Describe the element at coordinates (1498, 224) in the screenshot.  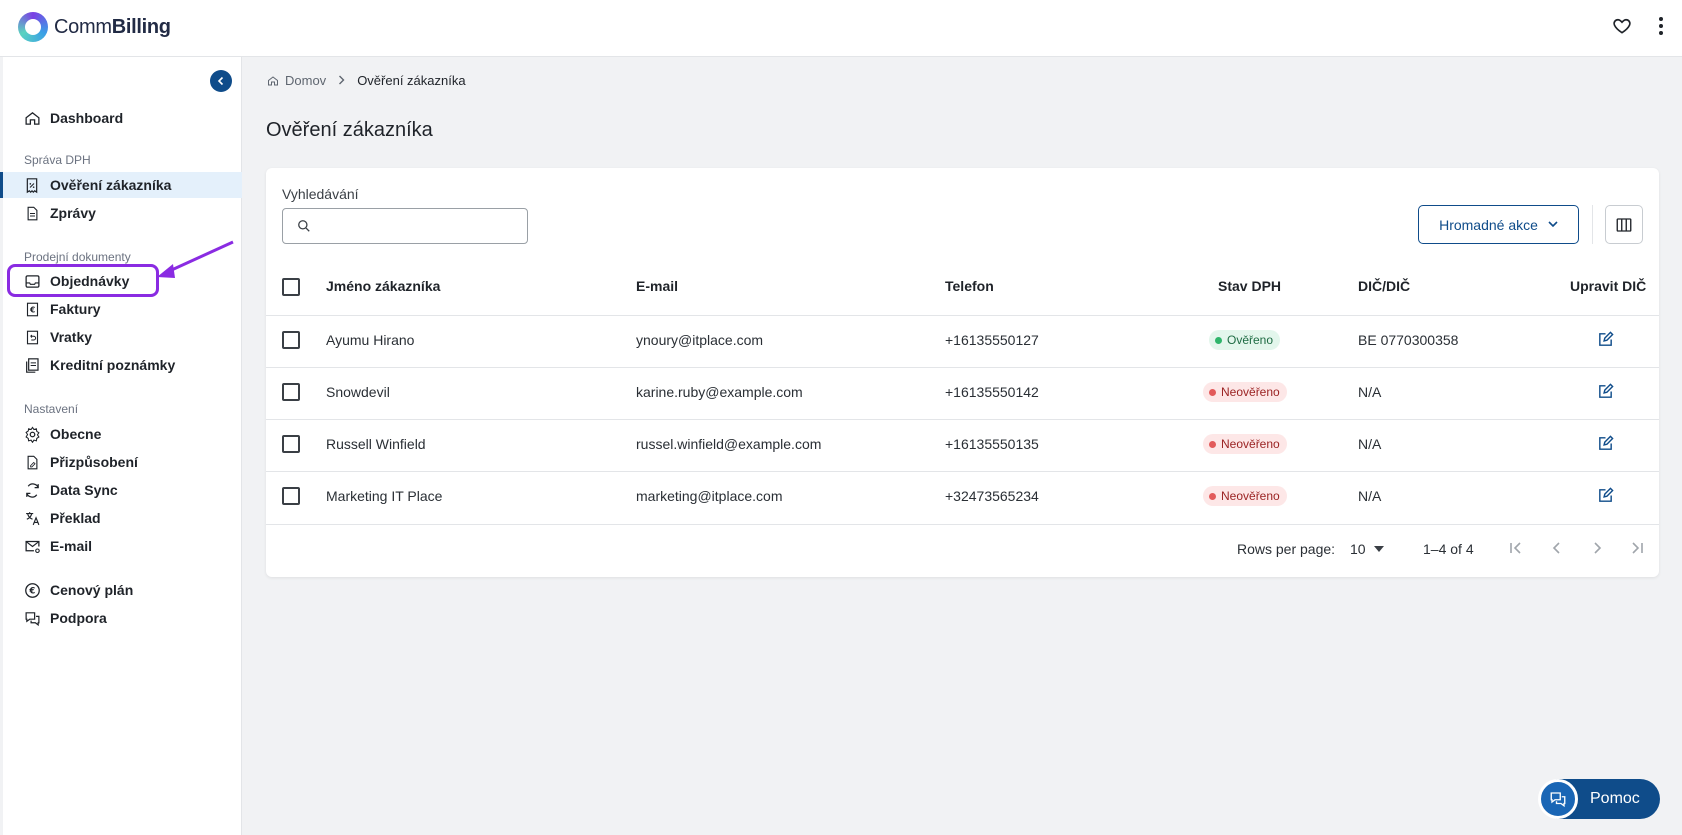
I see `bulk-actions-button: Hromadné akce` at that location.